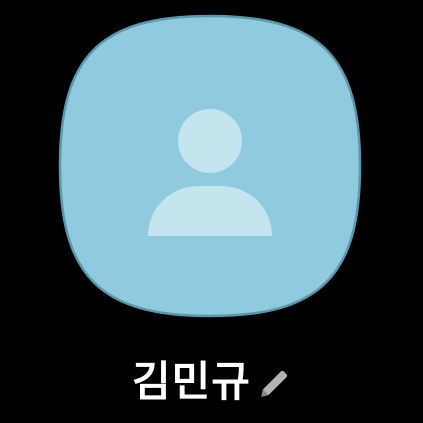  I want to click on contact-name: 김민규, so click(191, 381).